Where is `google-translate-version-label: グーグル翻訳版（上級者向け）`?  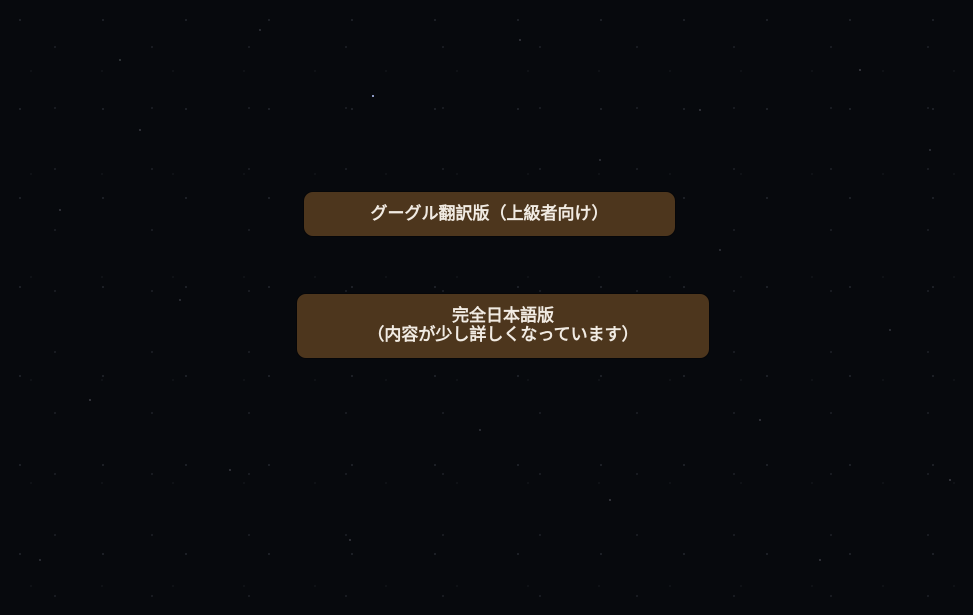
google-translate-version-label: グーグル翻訳版（上級者向け） is located at coordinates (489, 213).